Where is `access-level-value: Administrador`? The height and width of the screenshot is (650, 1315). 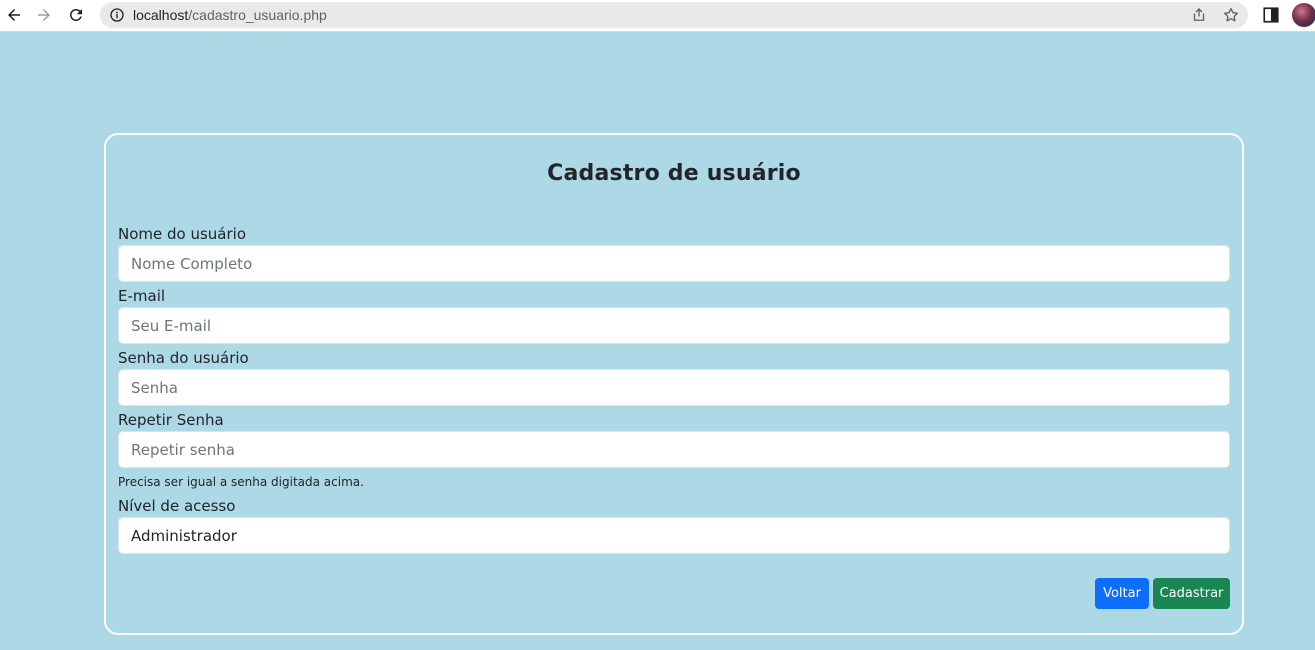 access-level-value: Administrador is located at coordinates (184, 535).